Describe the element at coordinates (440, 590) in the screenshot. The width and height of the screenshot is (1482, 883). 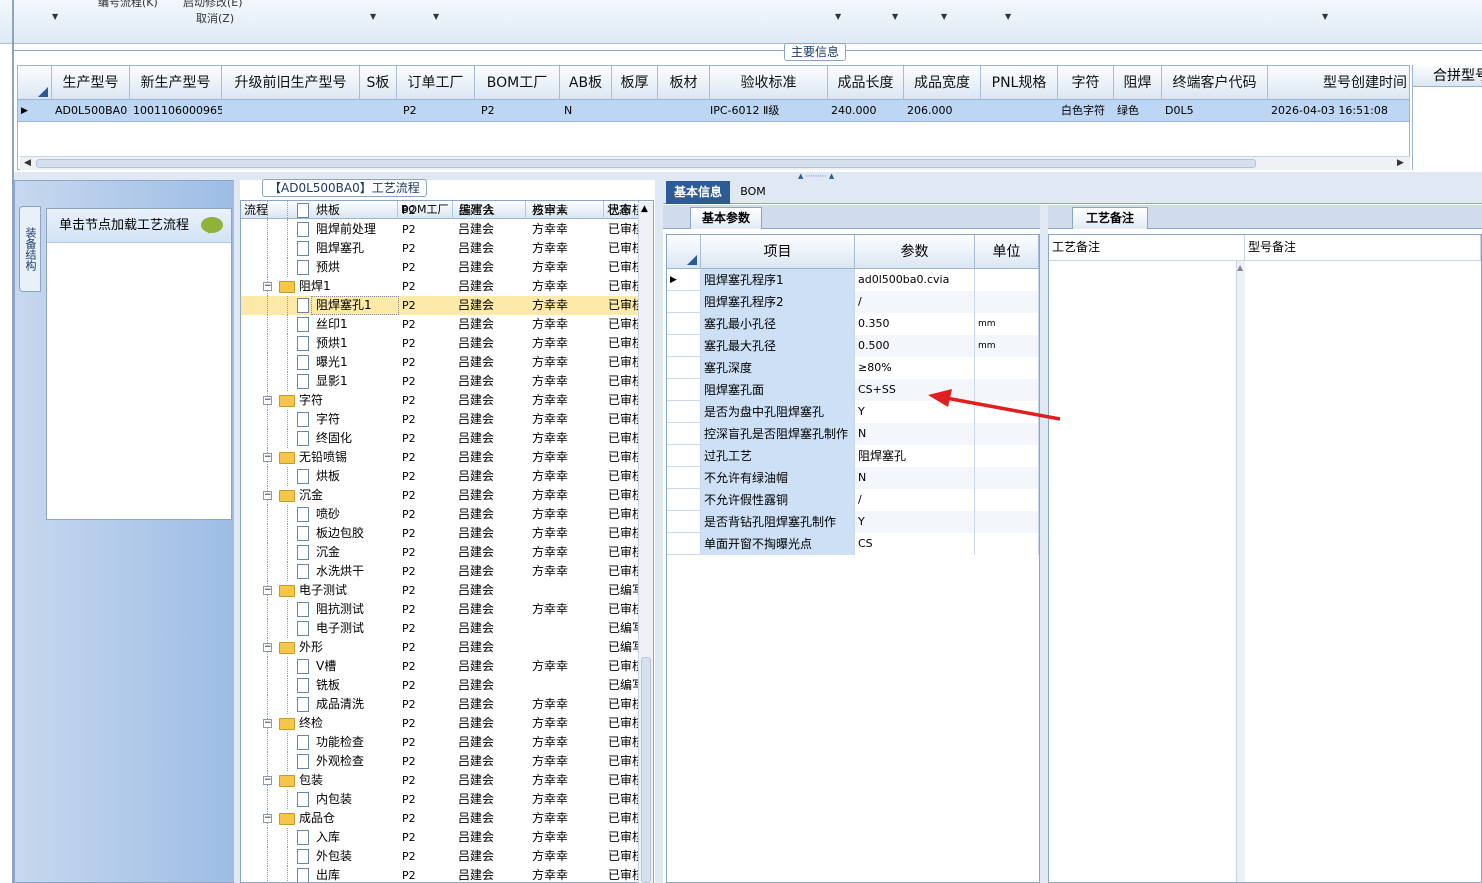
I see `tree-row: − 电子测试 P2 吕建会 已编写` at that location.